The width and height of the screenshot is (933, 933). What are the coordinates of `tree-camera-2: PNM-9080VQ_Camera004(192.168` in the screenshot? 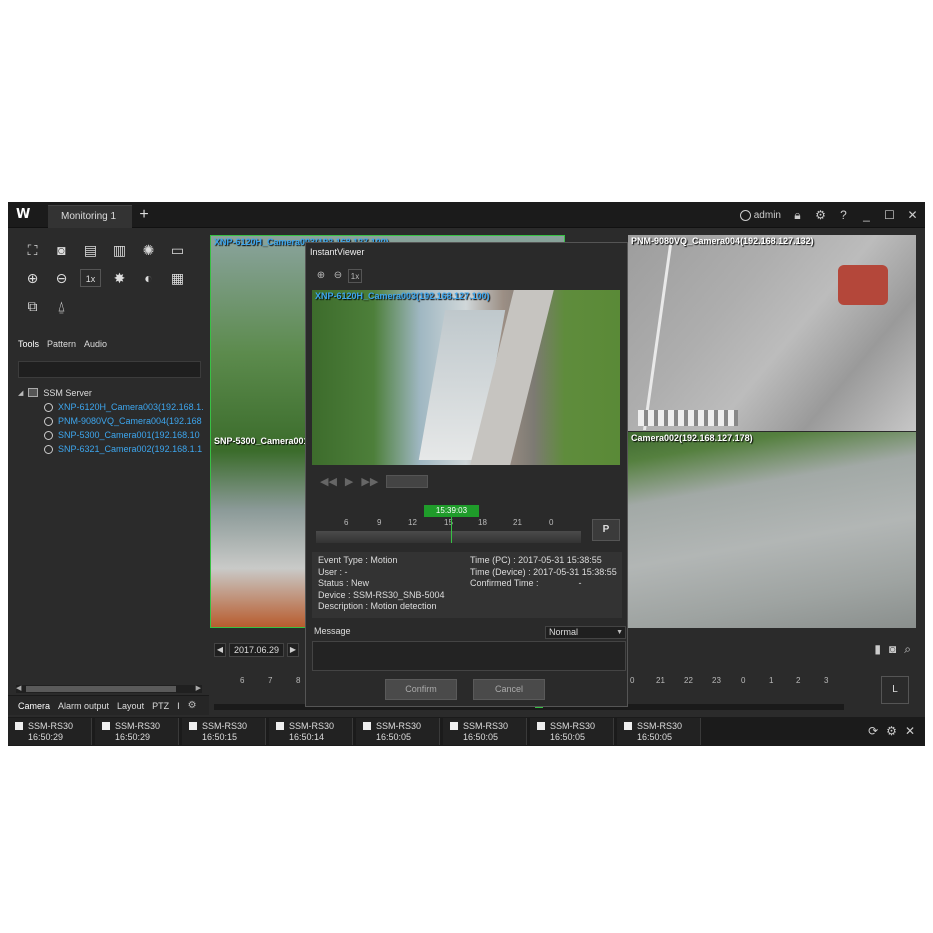 It's located at (112, 421).